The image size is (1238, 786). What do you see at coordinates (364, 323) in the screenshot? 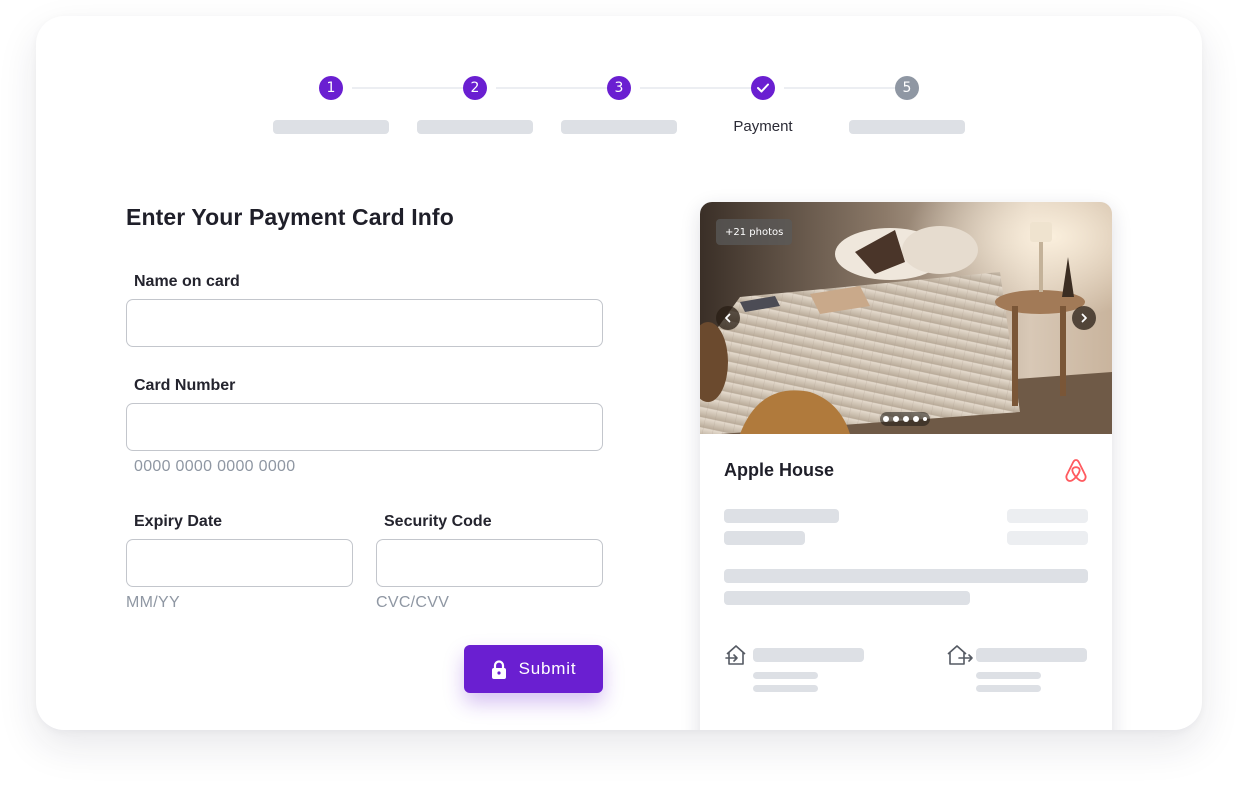
I see `name-on-card-input` at bounding box center [364, 323].